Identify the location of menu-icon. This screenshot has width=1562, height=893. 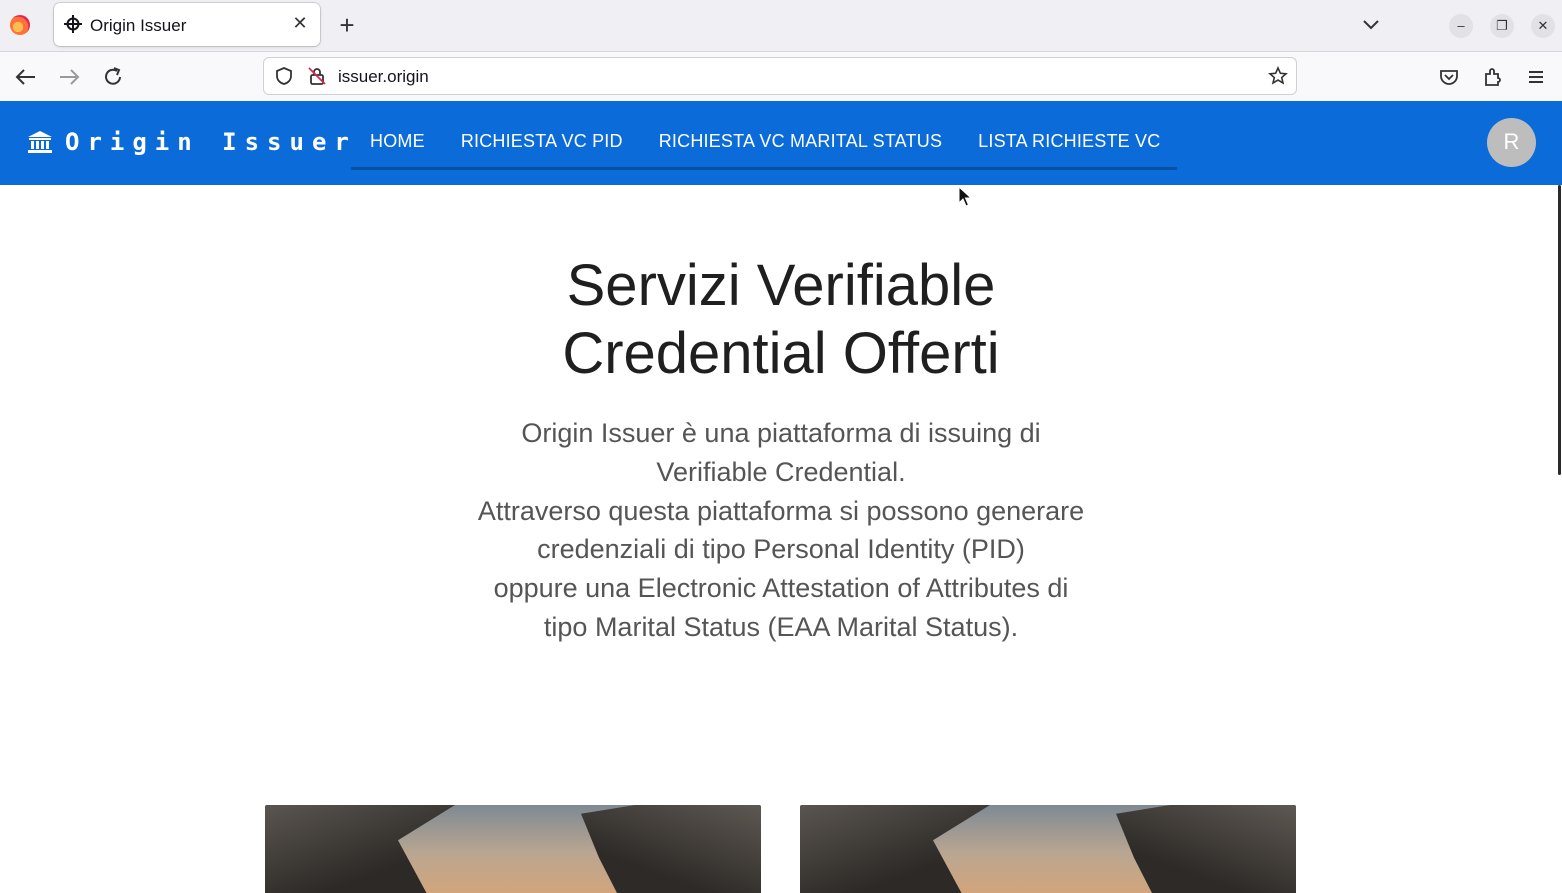
(1536, 77).